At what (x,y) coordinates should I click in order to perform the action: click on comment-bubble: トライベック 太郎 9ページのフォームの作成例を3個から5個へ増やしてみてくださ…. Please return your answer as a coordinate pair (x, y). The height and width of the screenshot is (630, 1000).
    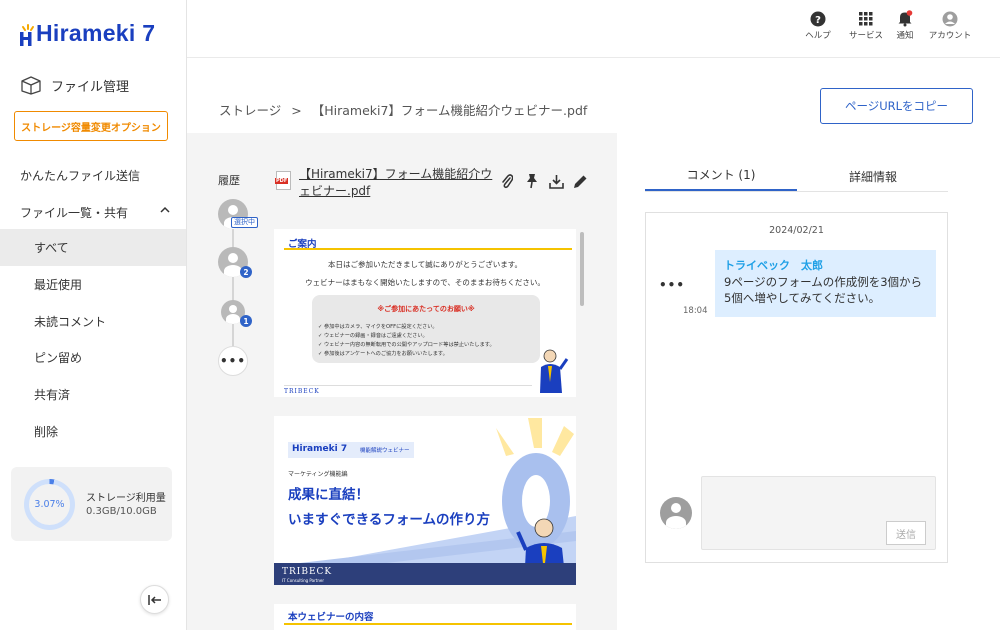
    Looking at the image, I should click on (825, 283).